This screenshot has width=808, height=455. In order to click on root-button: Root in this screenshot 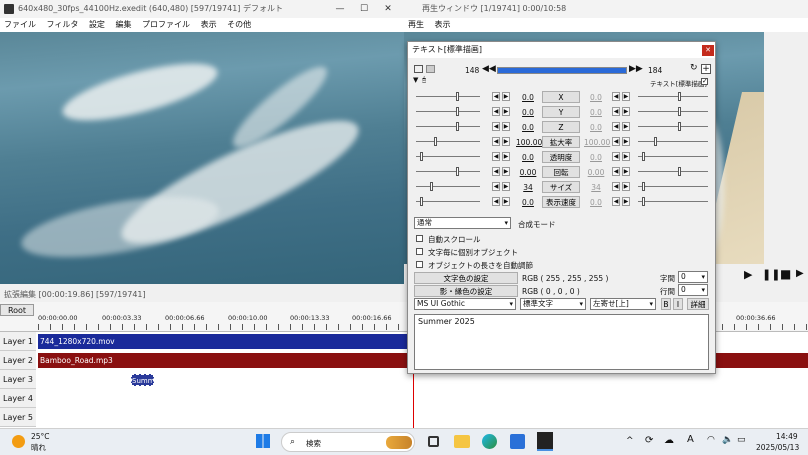, I will do `click(17, 310)`.